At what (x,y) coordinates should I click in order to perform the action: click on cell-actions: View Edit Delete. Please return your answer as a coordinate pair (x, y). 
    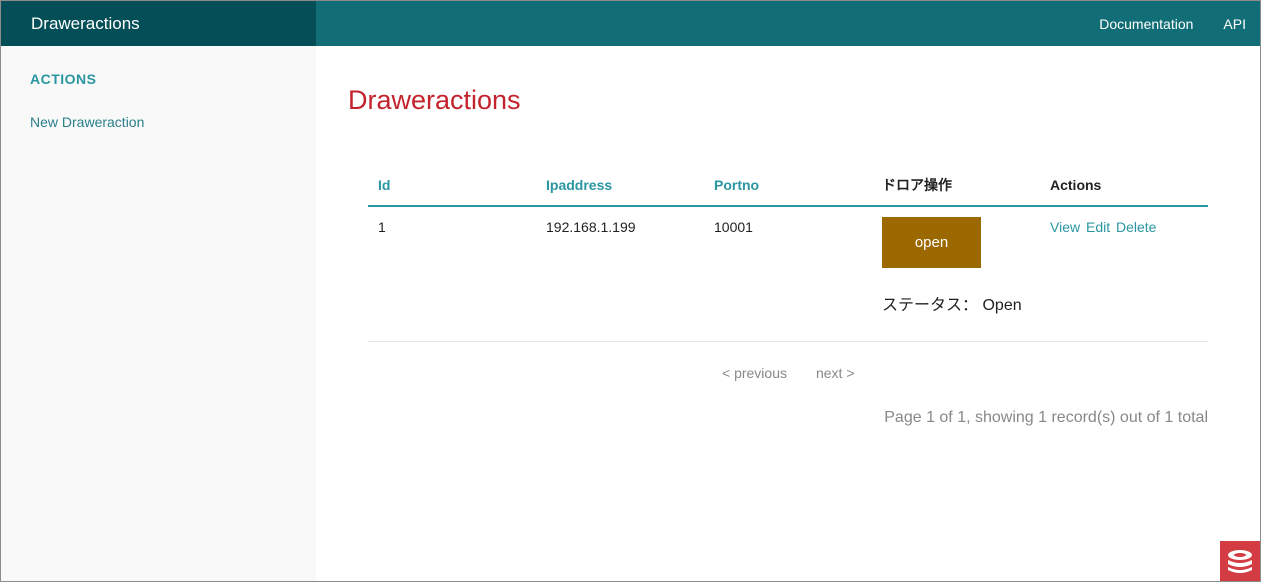
    Looking at the image, I should click on (1124, 274).